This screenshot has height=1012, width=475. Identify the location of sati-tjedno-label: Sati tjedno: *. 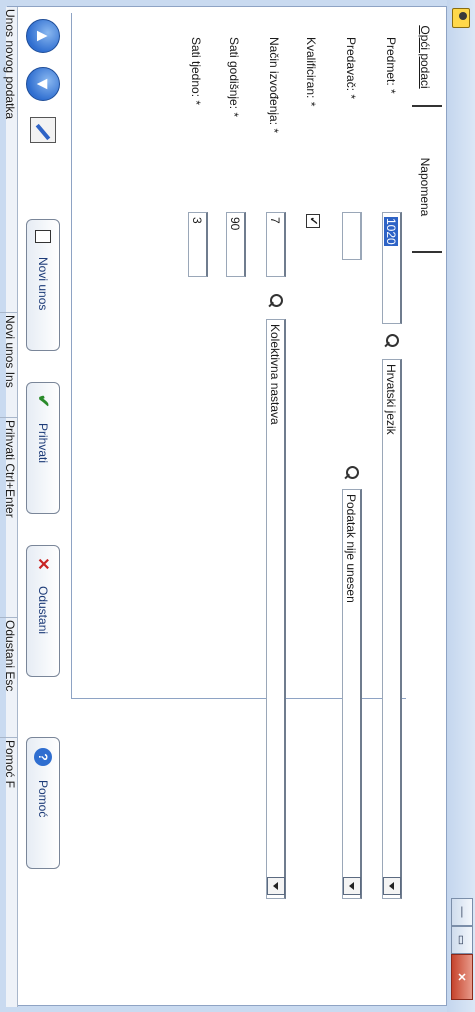
(196, 71).